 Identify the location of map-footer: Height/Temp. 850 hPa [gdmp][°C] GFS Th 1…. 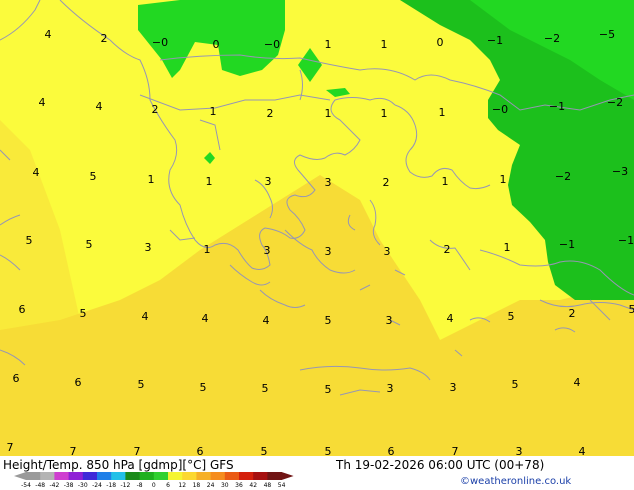
(317, 473).